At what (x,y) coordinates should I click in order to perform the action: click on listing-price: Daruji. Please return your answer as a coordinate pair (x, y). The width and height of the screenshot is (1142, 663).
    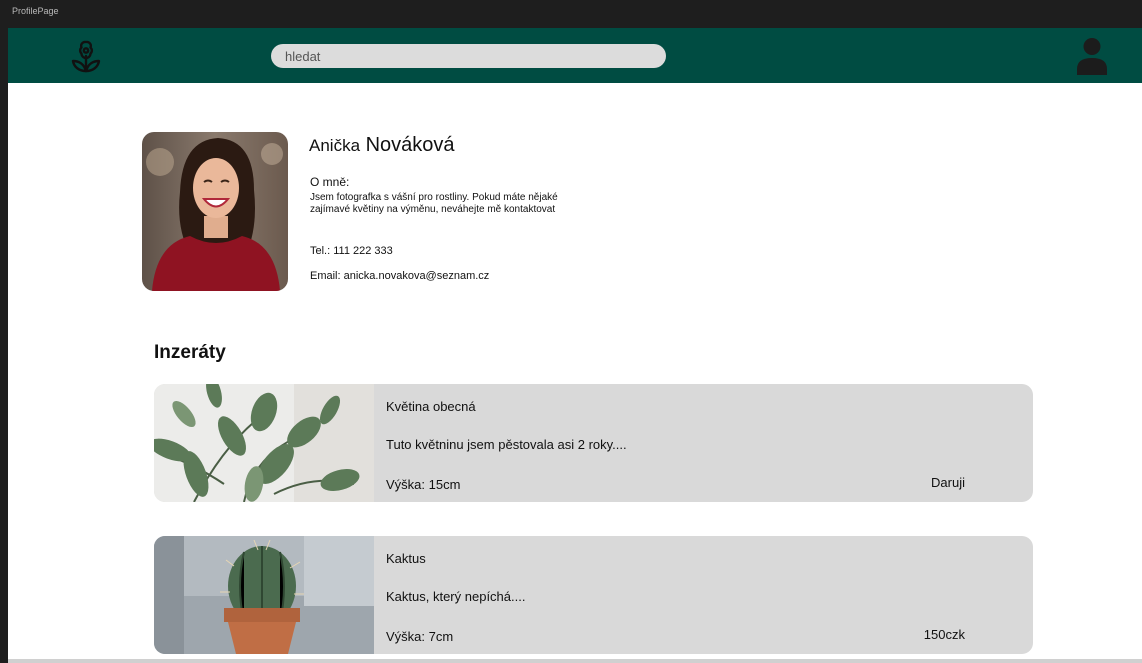
    Looking at the image, I should click on (948, 482).